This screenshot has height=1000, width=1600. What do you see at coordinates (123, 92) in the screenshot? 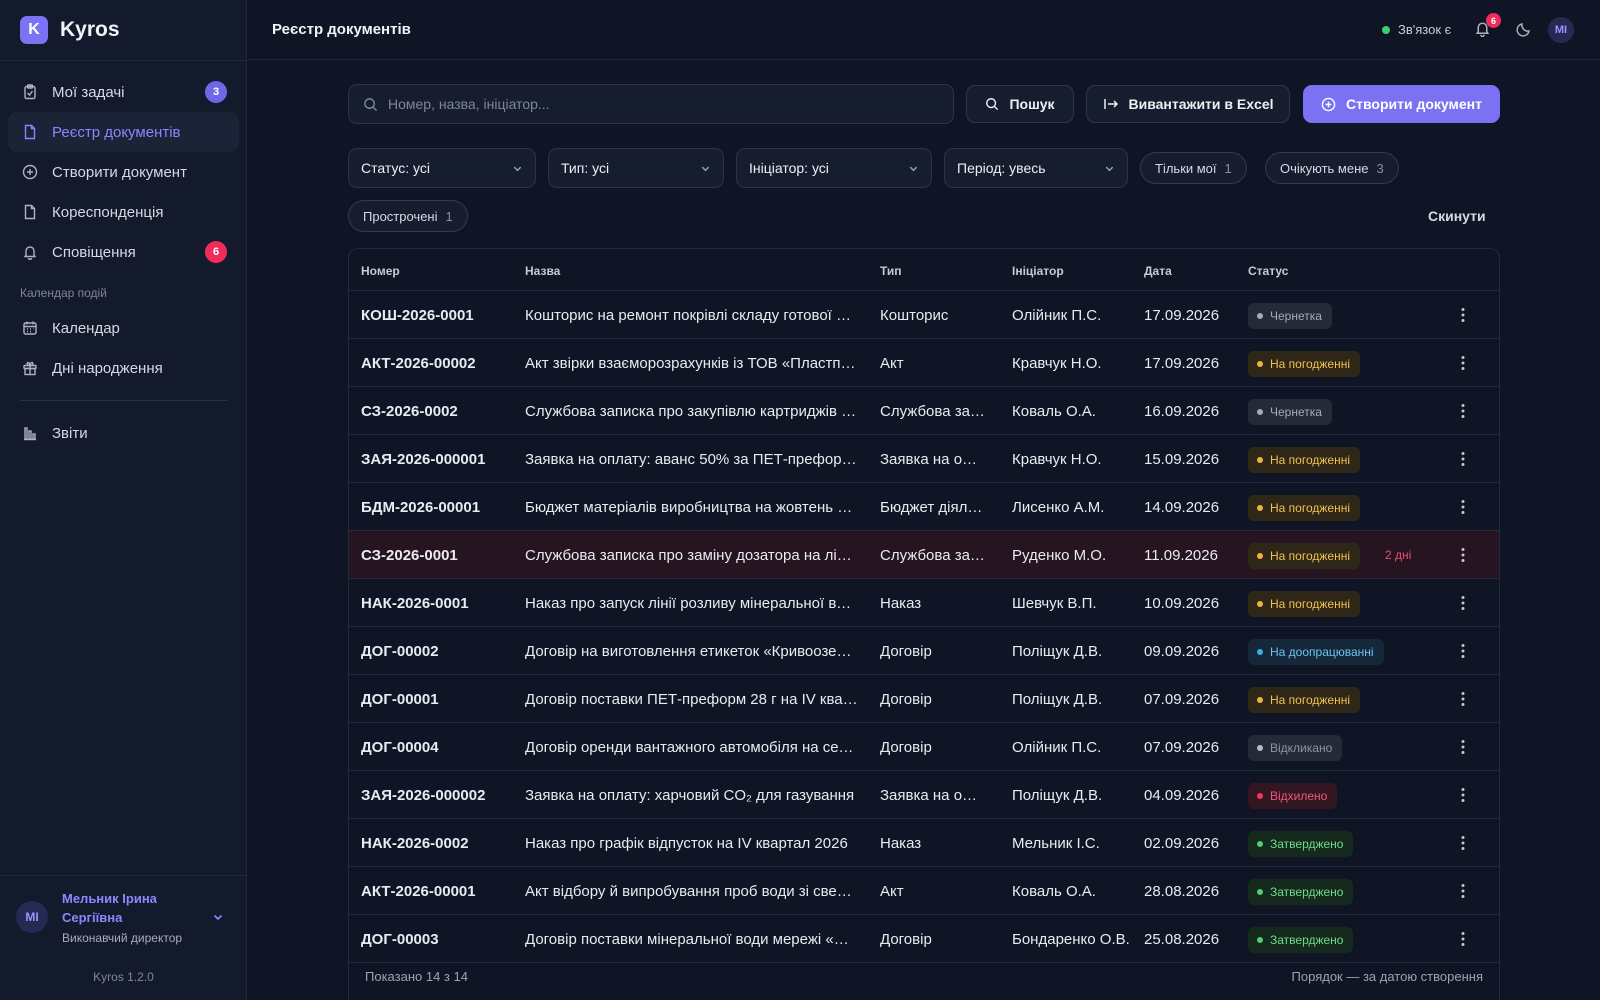
I see `sidebar-item-my-tasks: Мої задачі 3` at bounding box center [123, 92].